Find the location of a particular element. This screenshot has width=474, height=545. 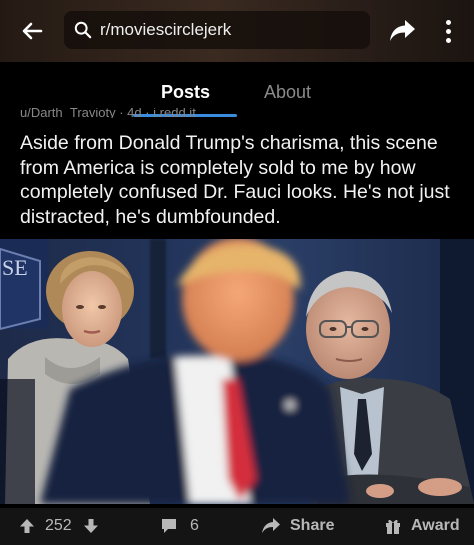

share-button: Share is located at coordinates (297, 526).